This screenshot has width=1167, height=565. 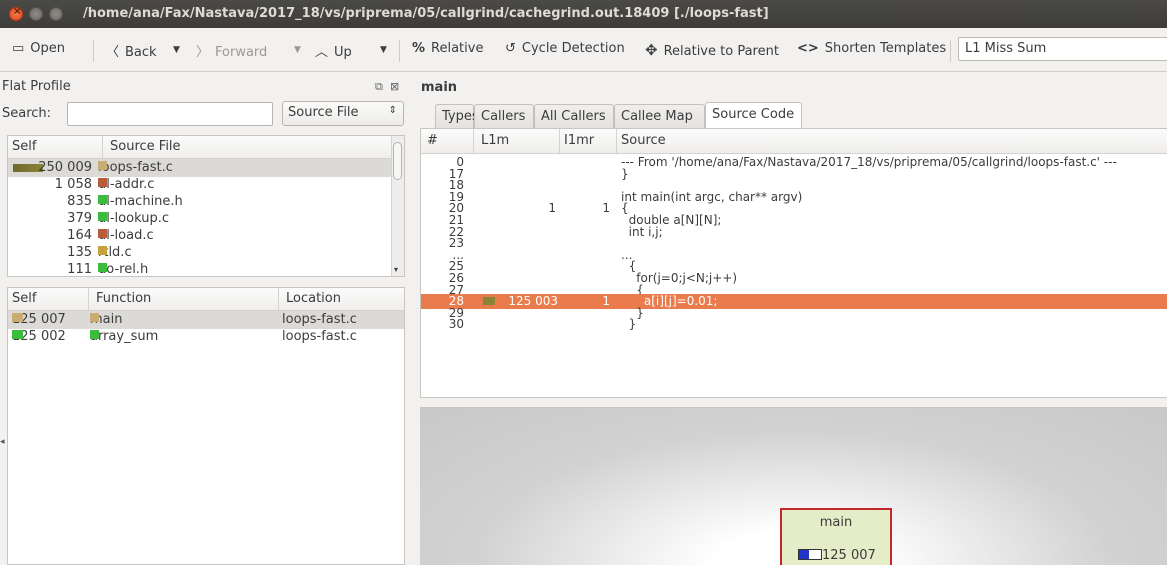 What do you see at coordinates (849, 555) in the screenshot?
I see `node-cost-value: 125 007` at bounding box center [849, 555].